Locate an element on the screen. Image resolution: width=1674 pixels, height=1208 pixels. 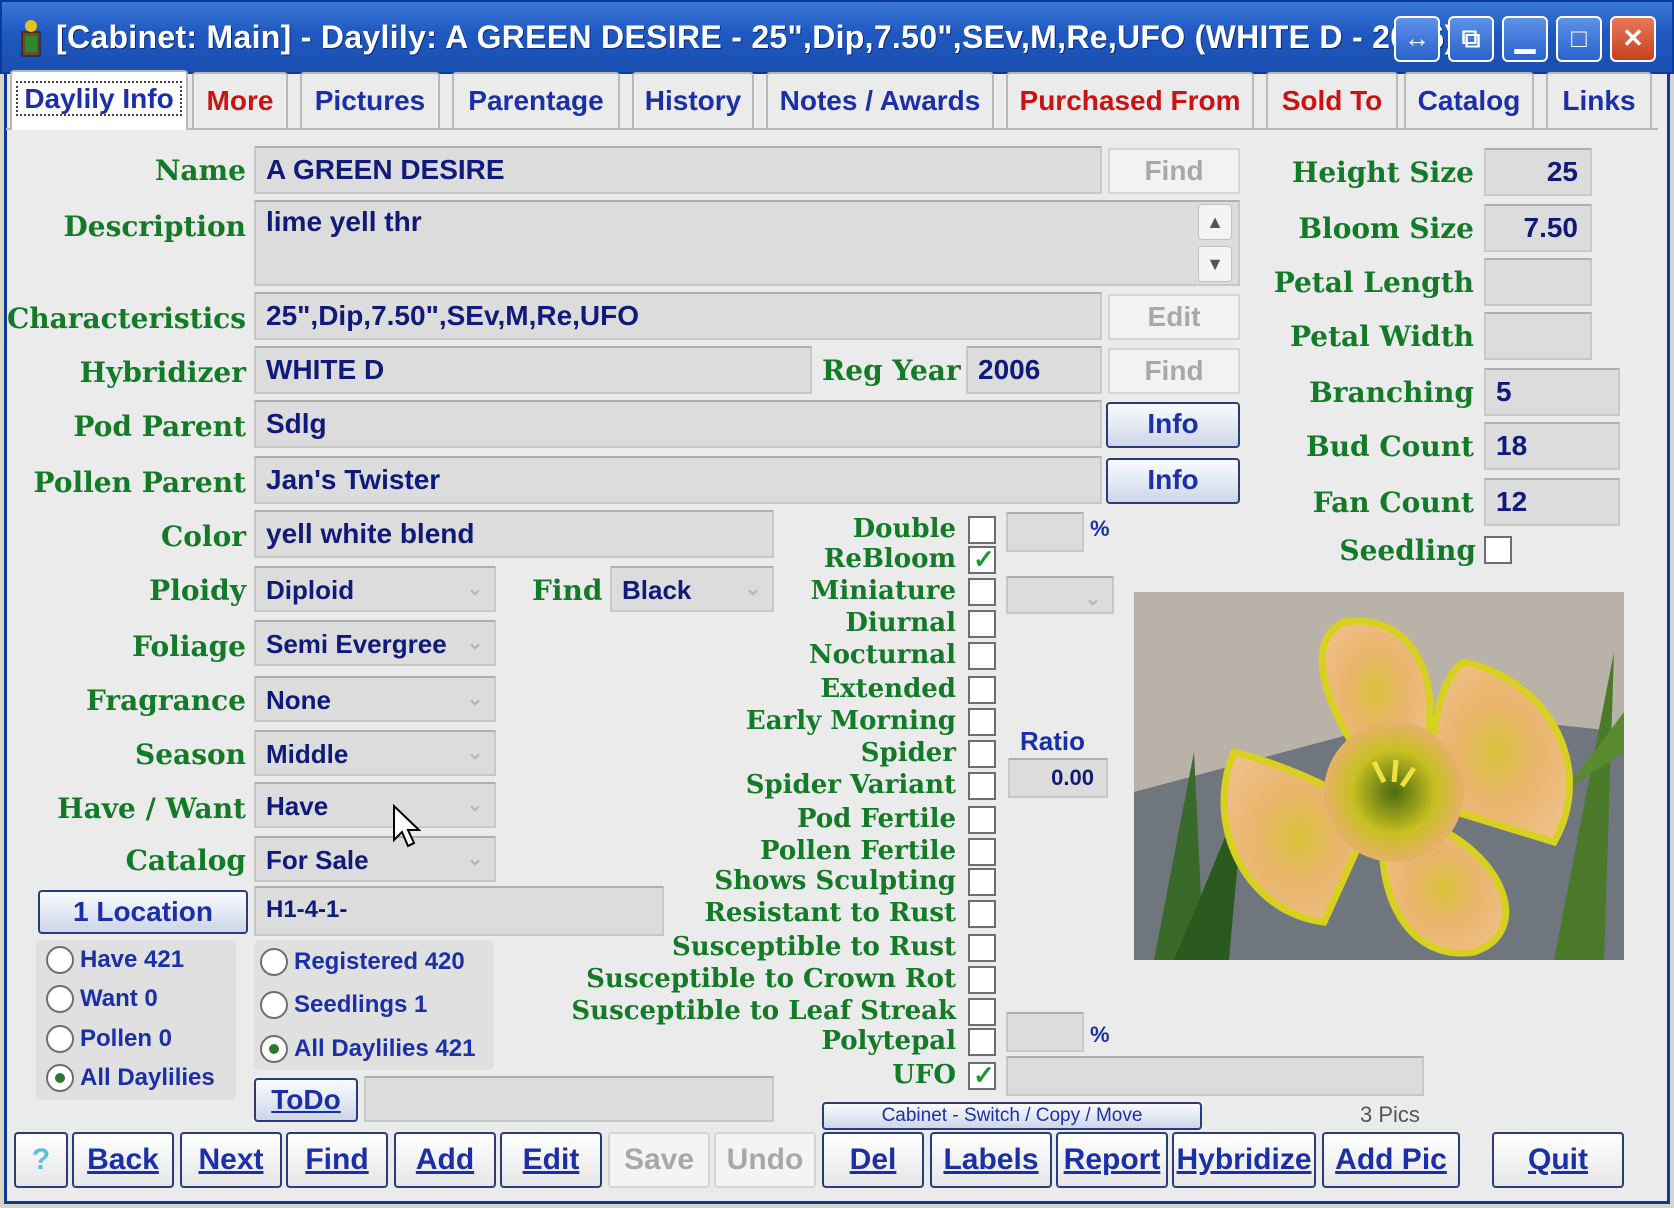
petal-length-field is located at coordinates (1538, 282).